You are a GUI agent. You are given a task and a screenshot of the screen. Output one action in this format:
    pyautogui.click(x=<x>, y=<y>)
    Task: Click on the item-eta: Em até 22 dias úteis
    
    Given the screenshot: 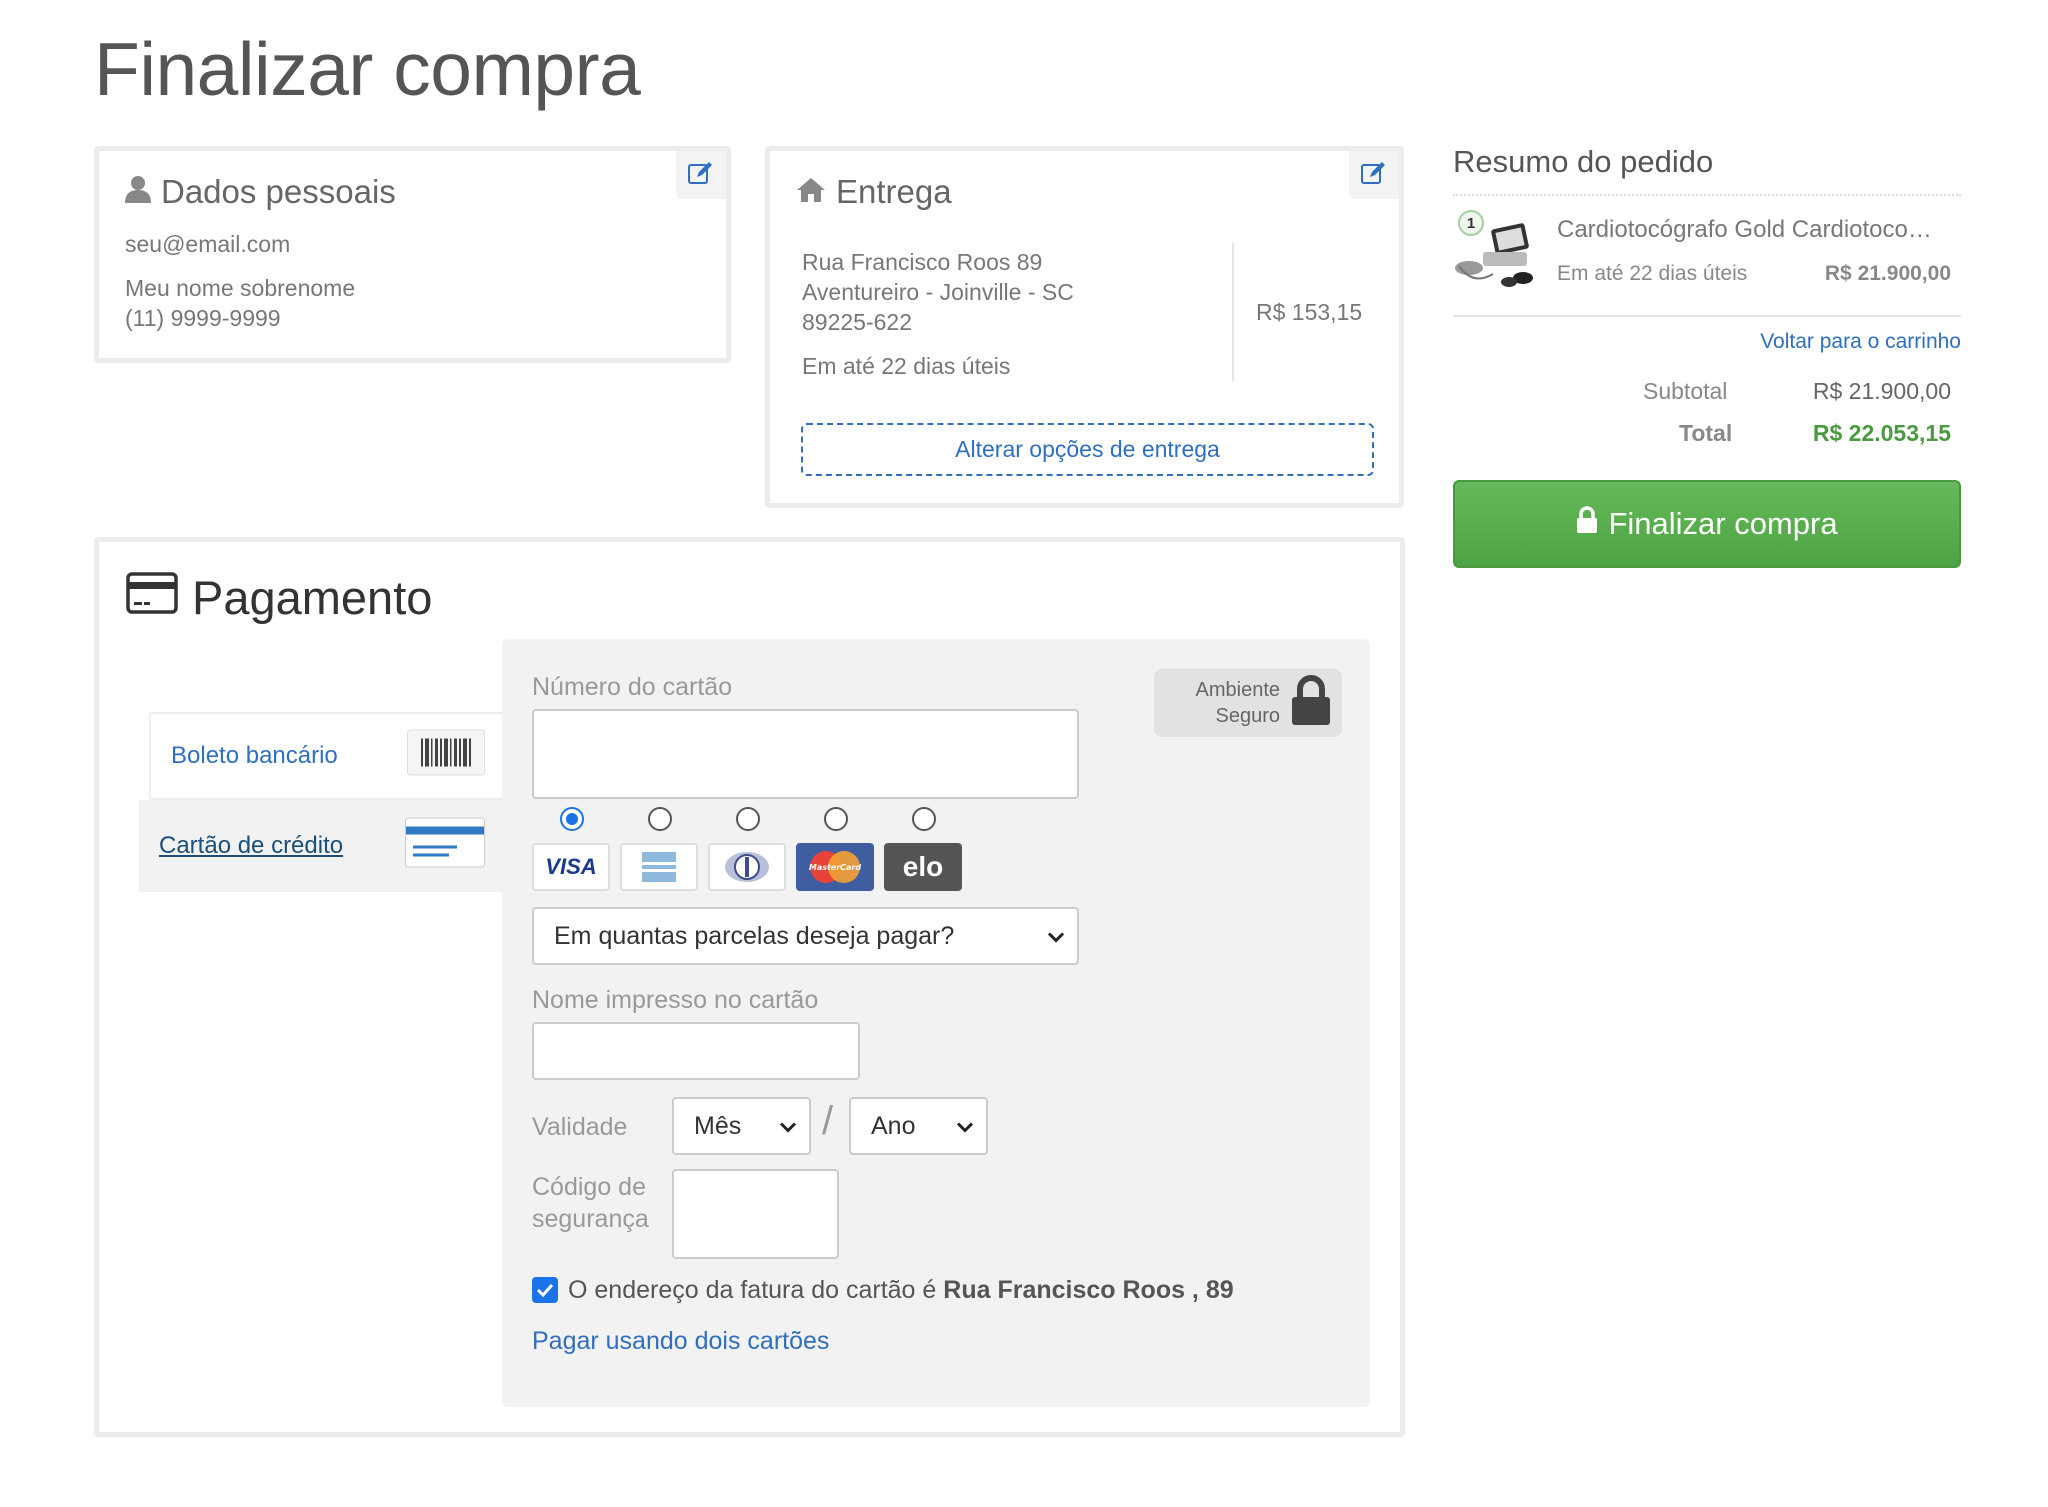 What is the action you would take?
    pyautogui.click(x=1652, y=273)
    